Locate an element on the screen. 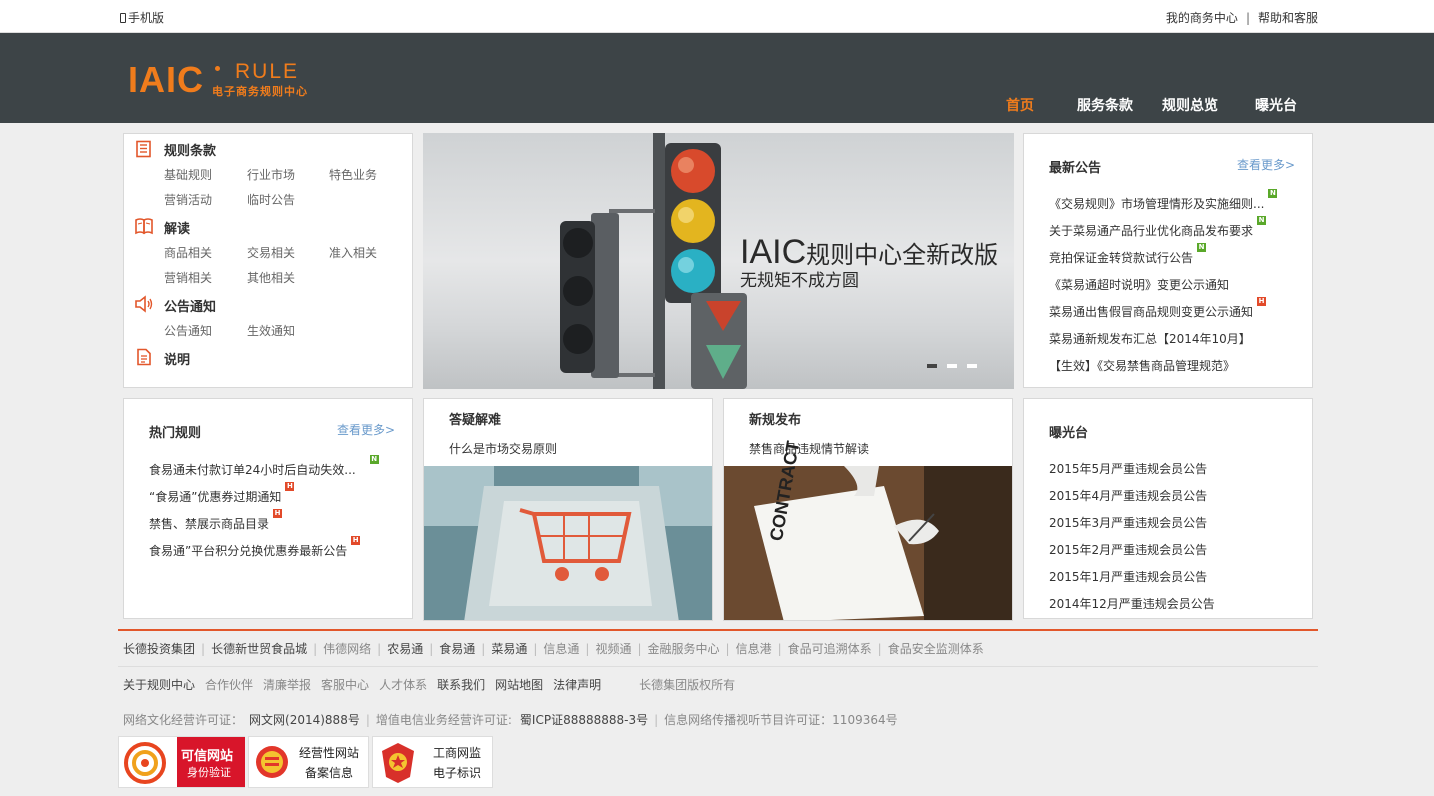 The image size is (1434, 796). hot-badge: H is located at coordinates (278, 513).